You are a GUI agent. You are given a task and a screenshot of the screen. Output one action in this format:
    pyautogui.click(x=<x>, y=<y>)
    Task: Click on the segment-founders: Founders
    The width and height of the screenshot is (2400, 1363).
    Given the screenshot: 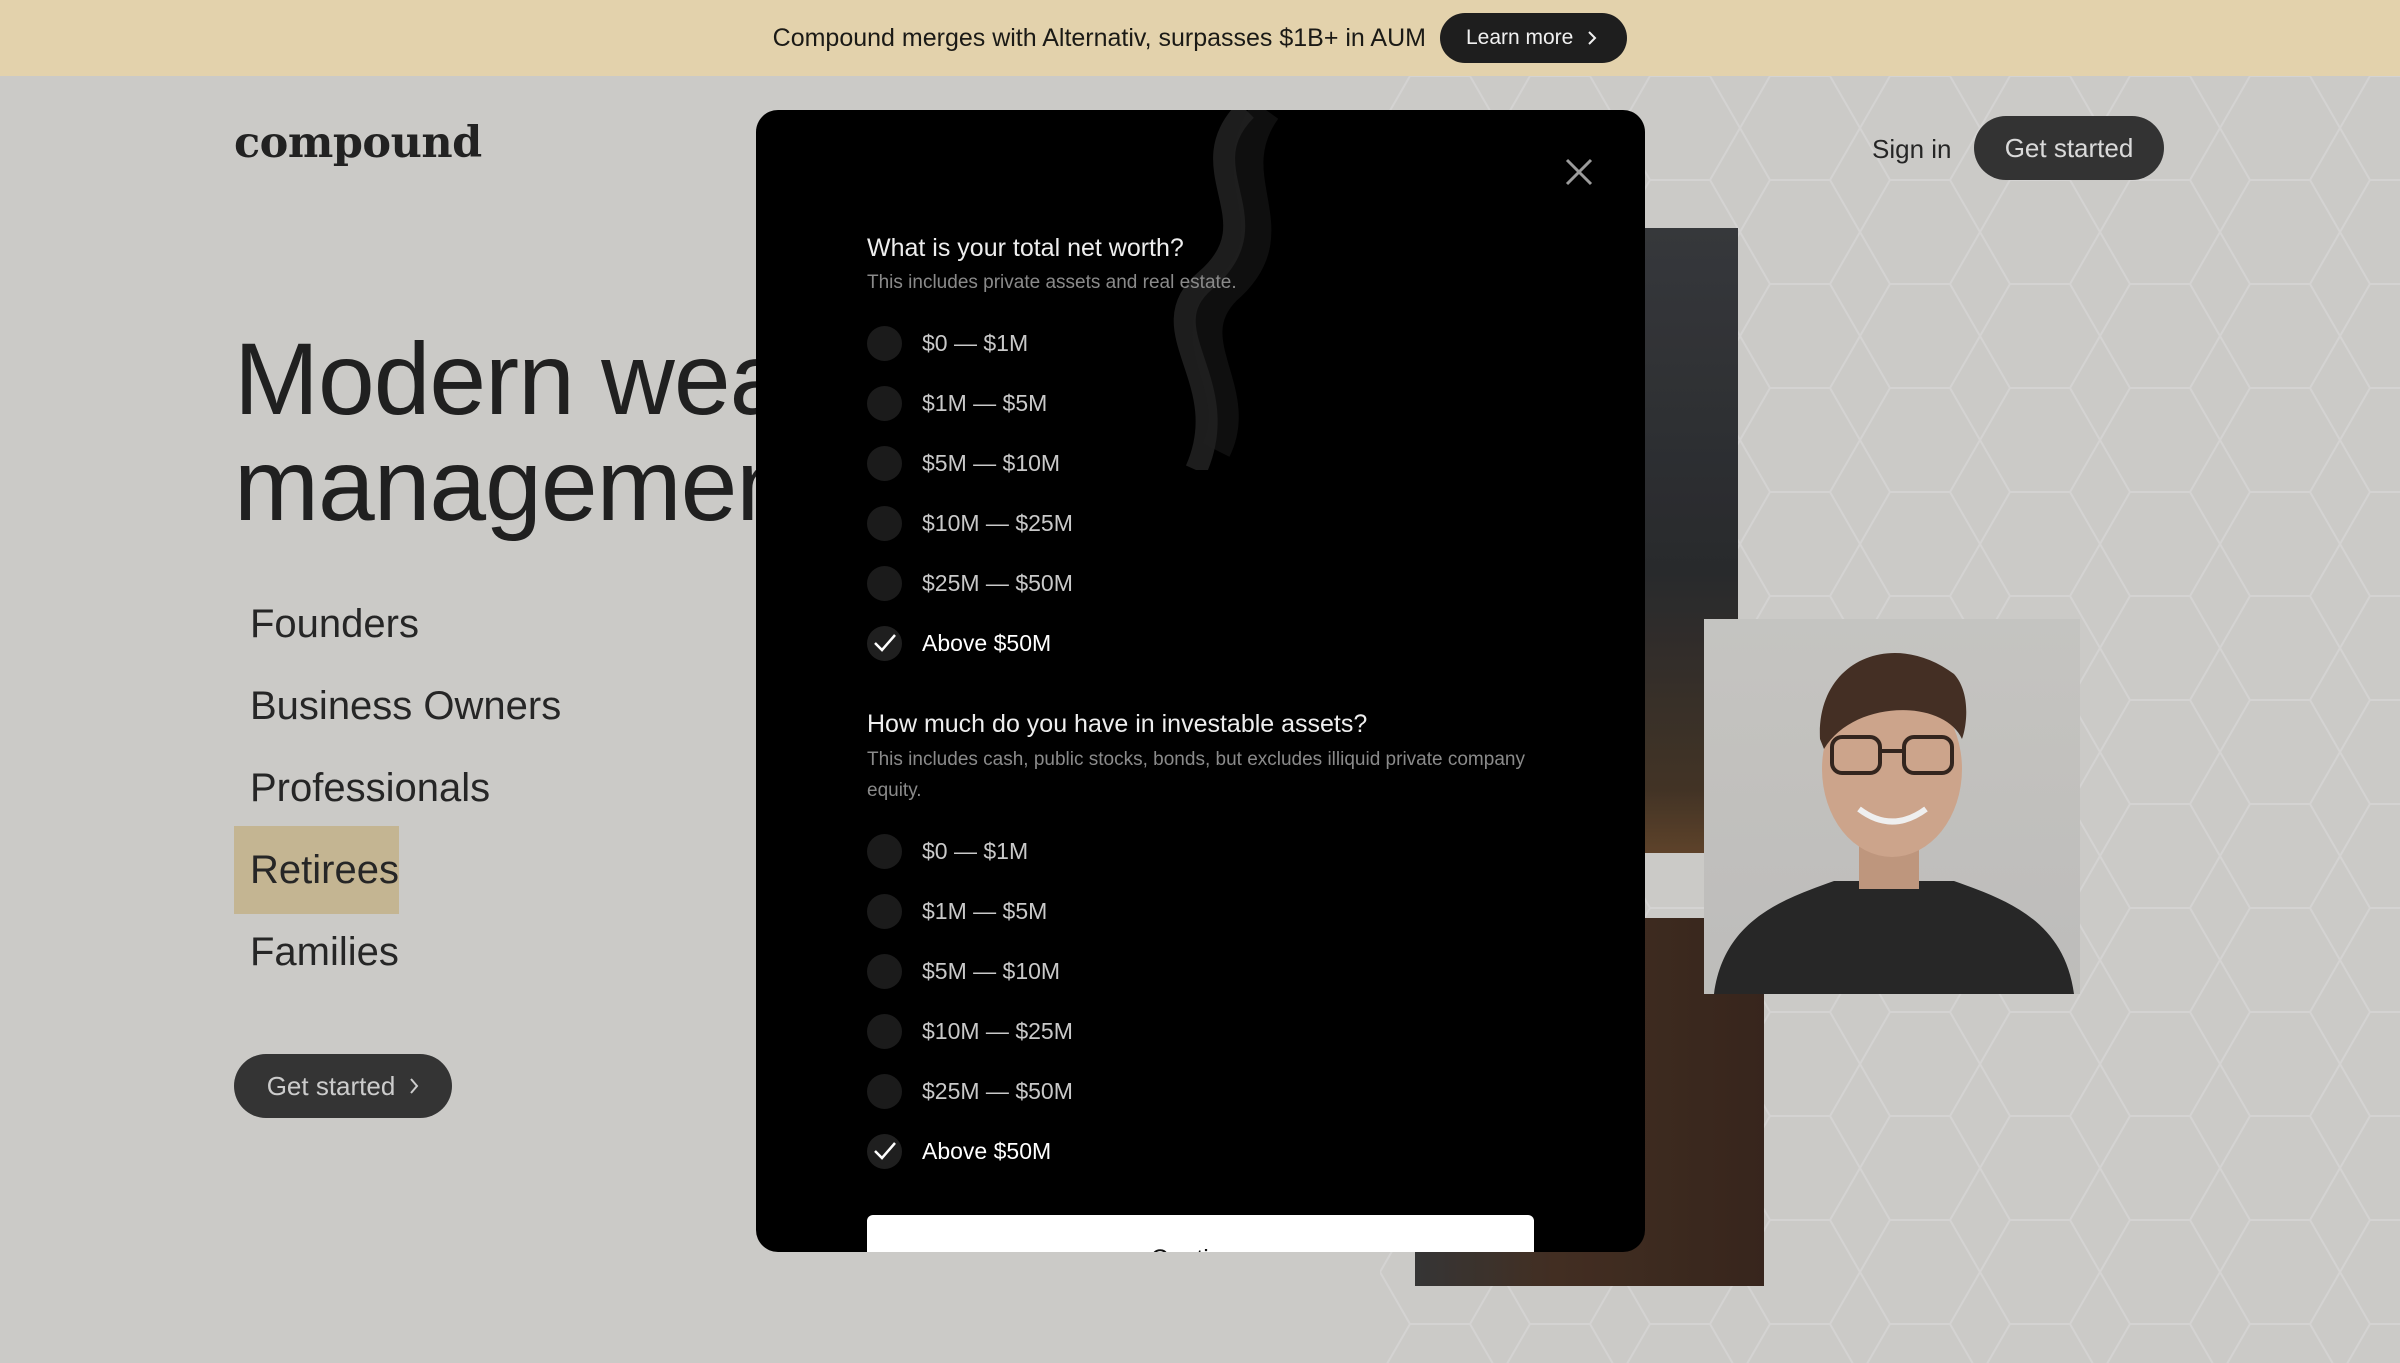 What is the action you would take?
    pyautogui.click(x=334, y=624)
    